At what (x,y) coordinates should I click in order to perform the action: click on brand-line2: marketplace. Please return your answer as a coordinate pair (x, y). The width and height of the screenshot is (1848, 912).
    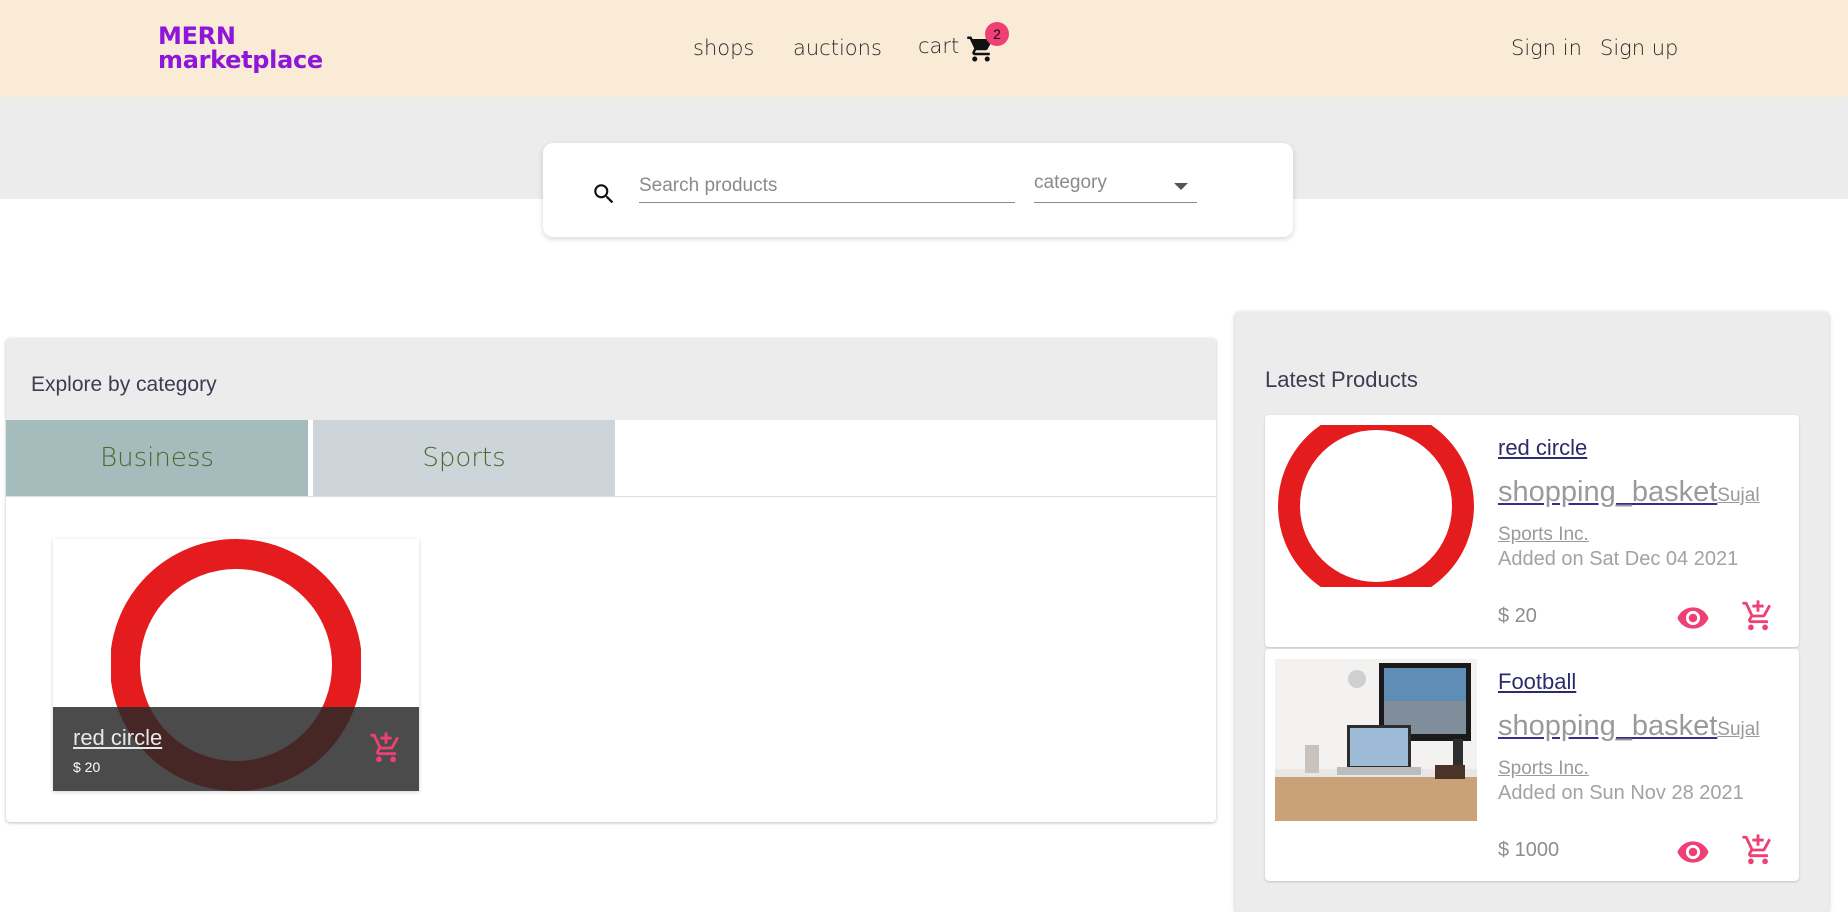
    Looking at the image, I should click on (240, 60).